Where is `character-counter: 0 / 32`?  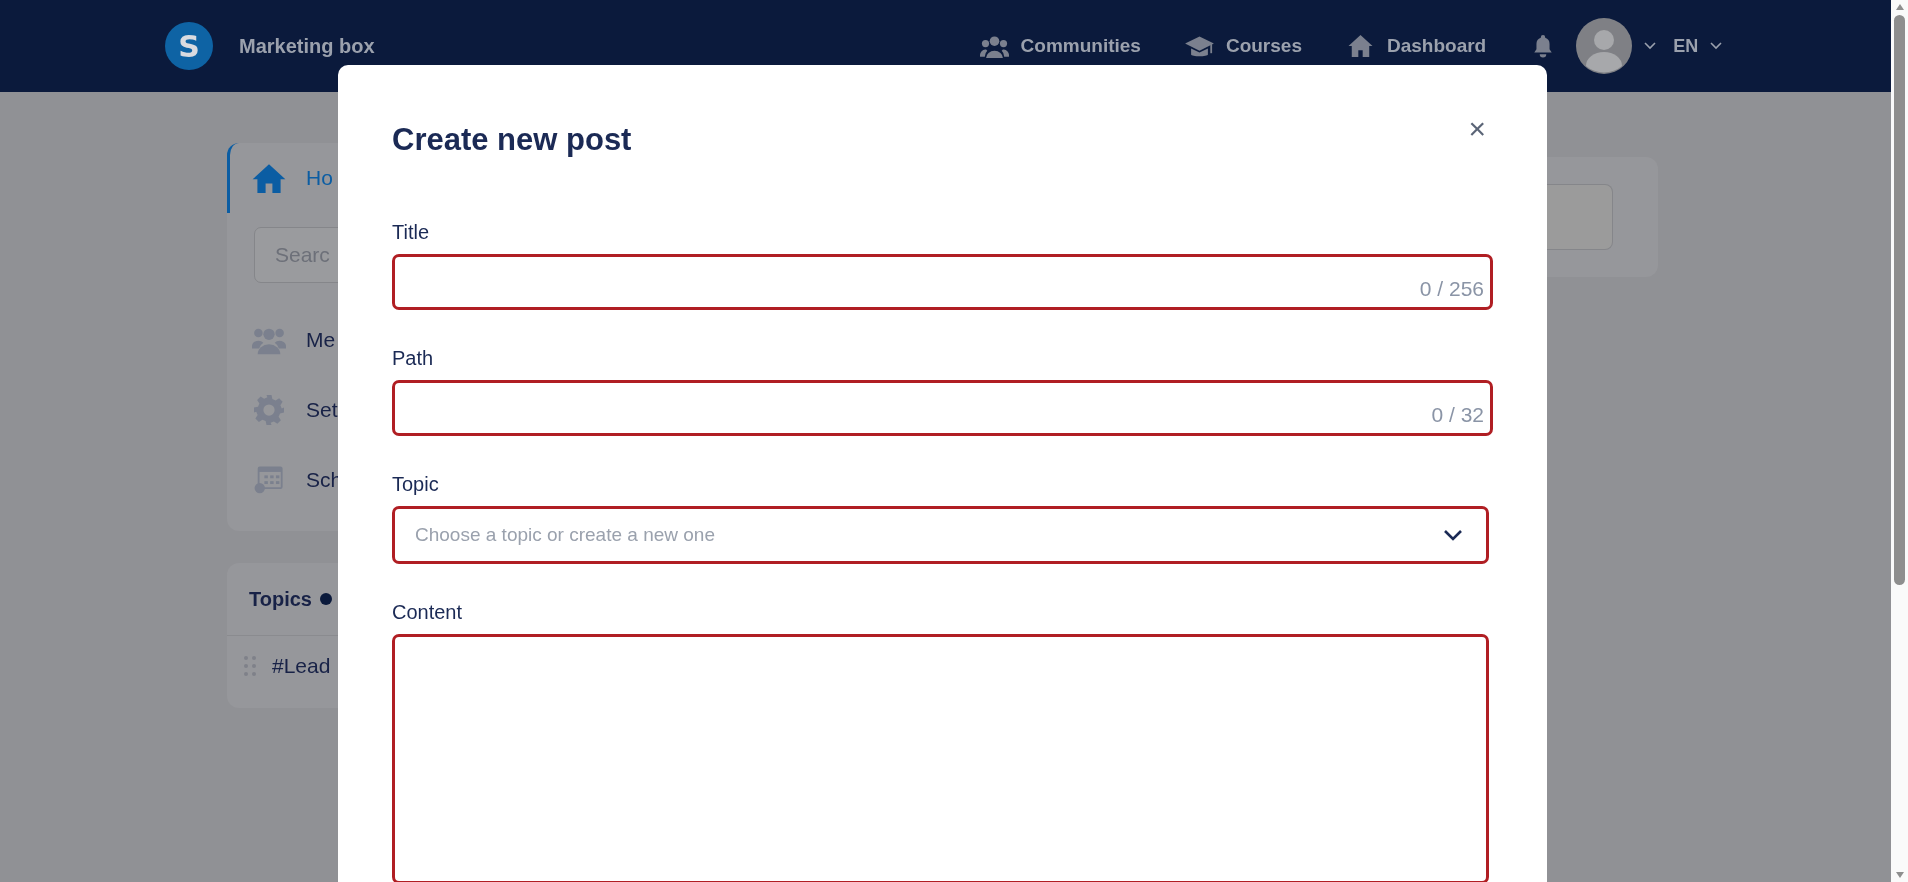
character-counter: 0 / 32 is located at coordinates (1457, 415).